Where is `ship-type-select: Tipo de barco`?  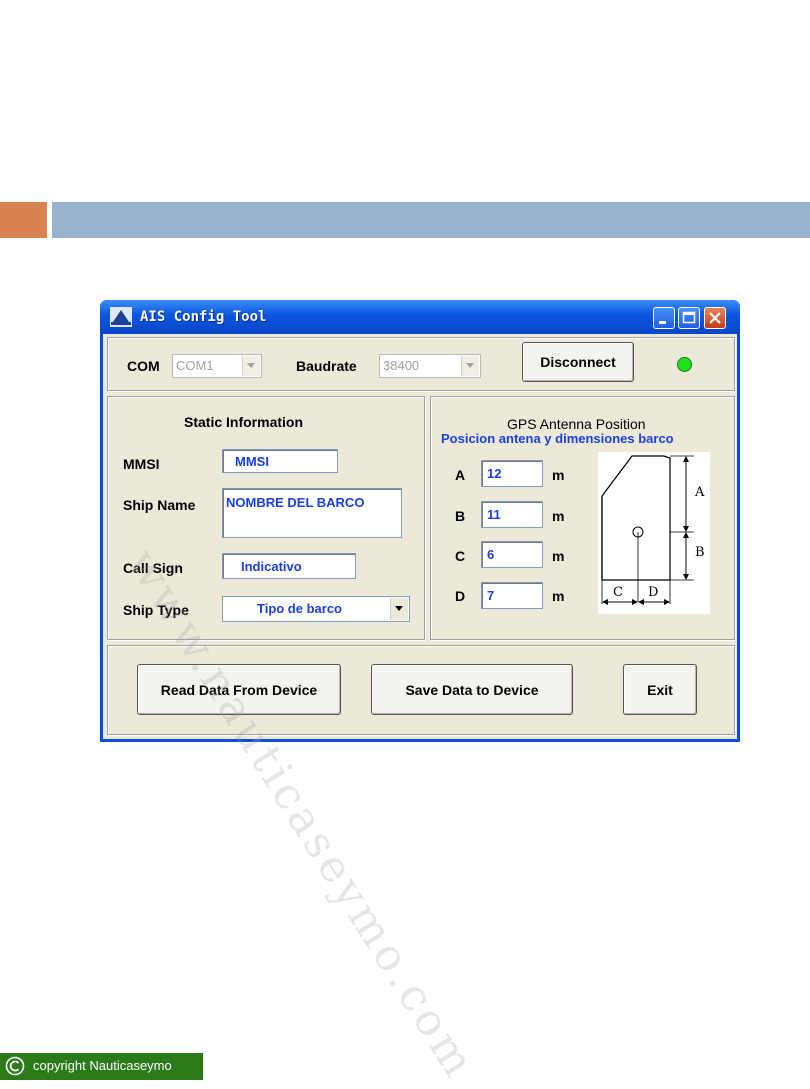 ship-type-select: Tipo de barco is located at coordinates (316, 609).